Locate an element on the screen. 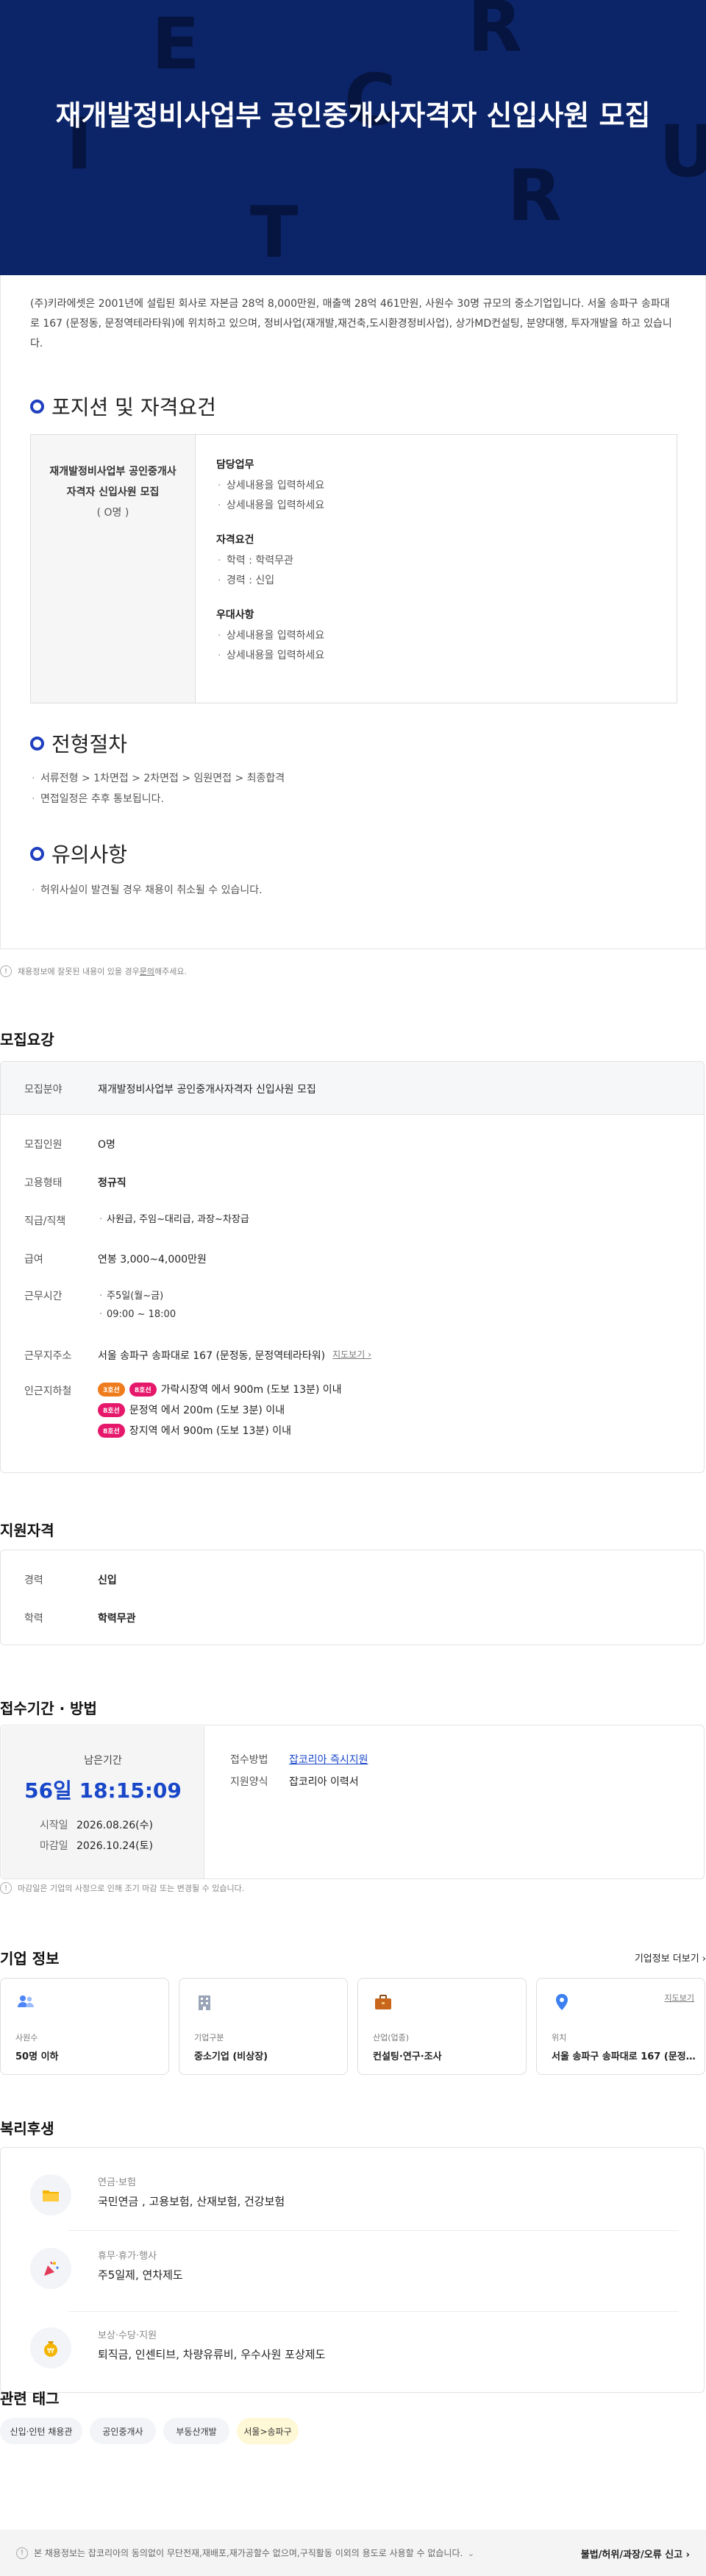 The height and width of the screenshot is (2576, 706). company-card-location: 지도보기 위치 서울 송파구 송파대로 167 (문정동, 문정역테라타워) is located at coordinates (620, 2026).